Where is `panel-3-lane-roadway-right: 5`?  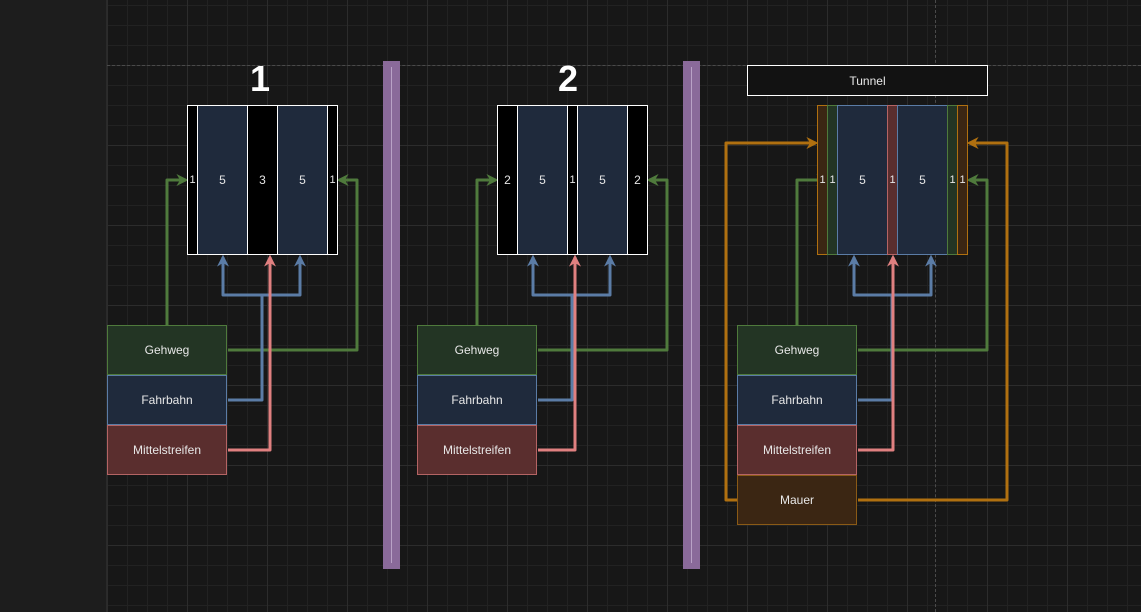
panel-3-lane-roadway-right: 5 is located at coordinates (922, 180).